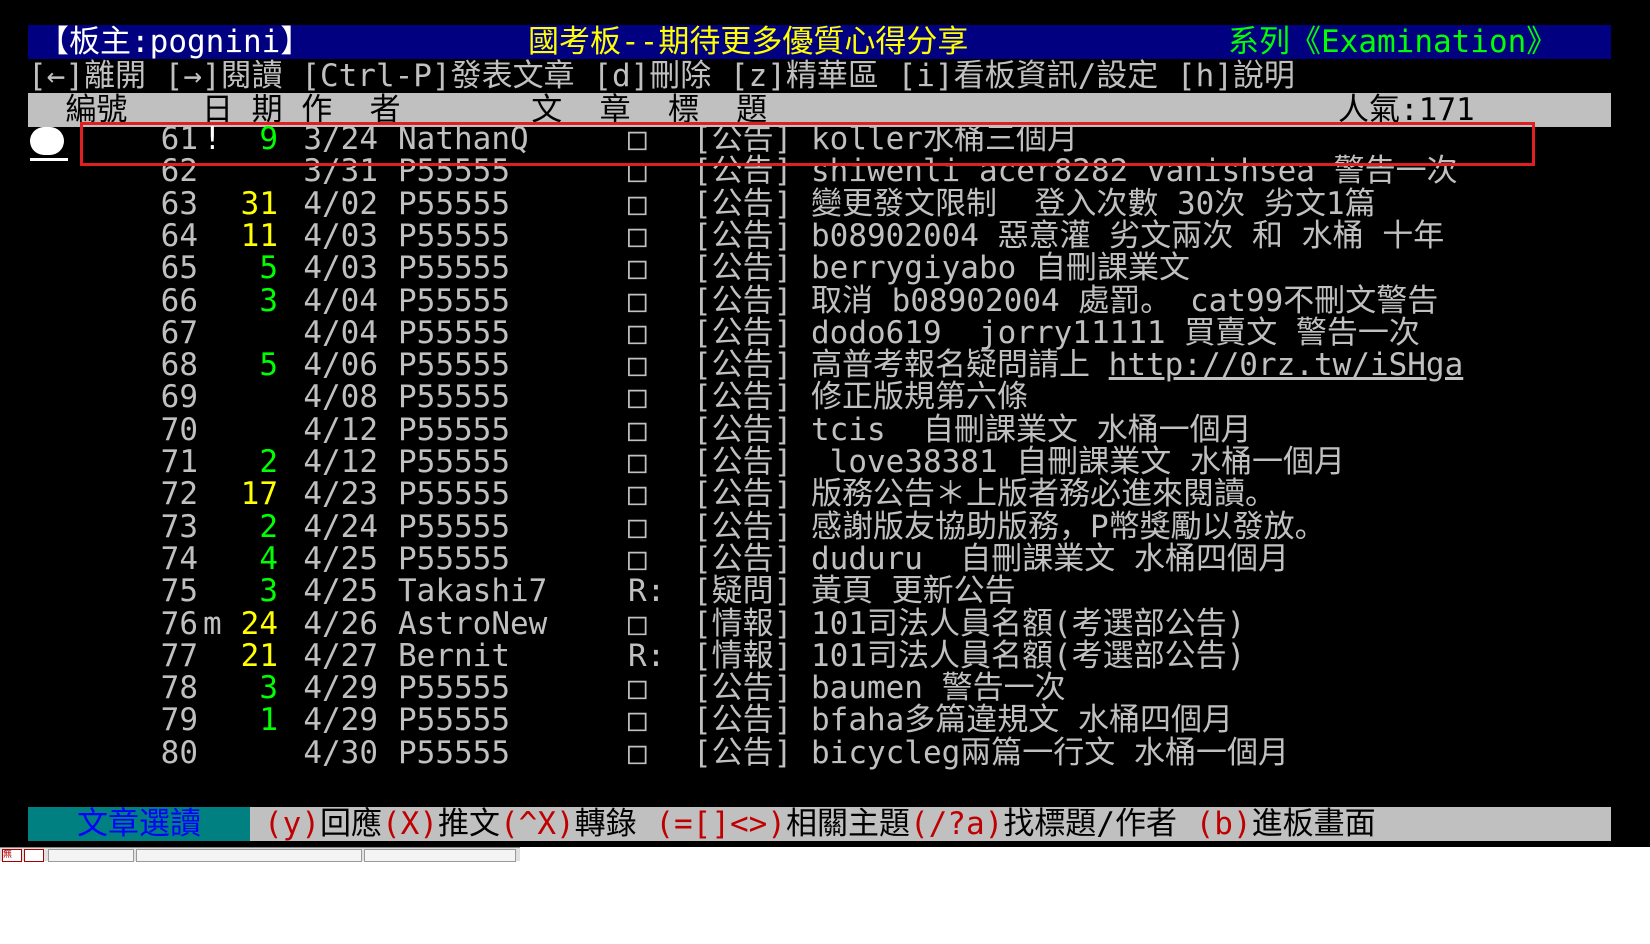  Describe the element at coordinates (179, 655) in the screenshot. I see `article-number: 77` at that location.